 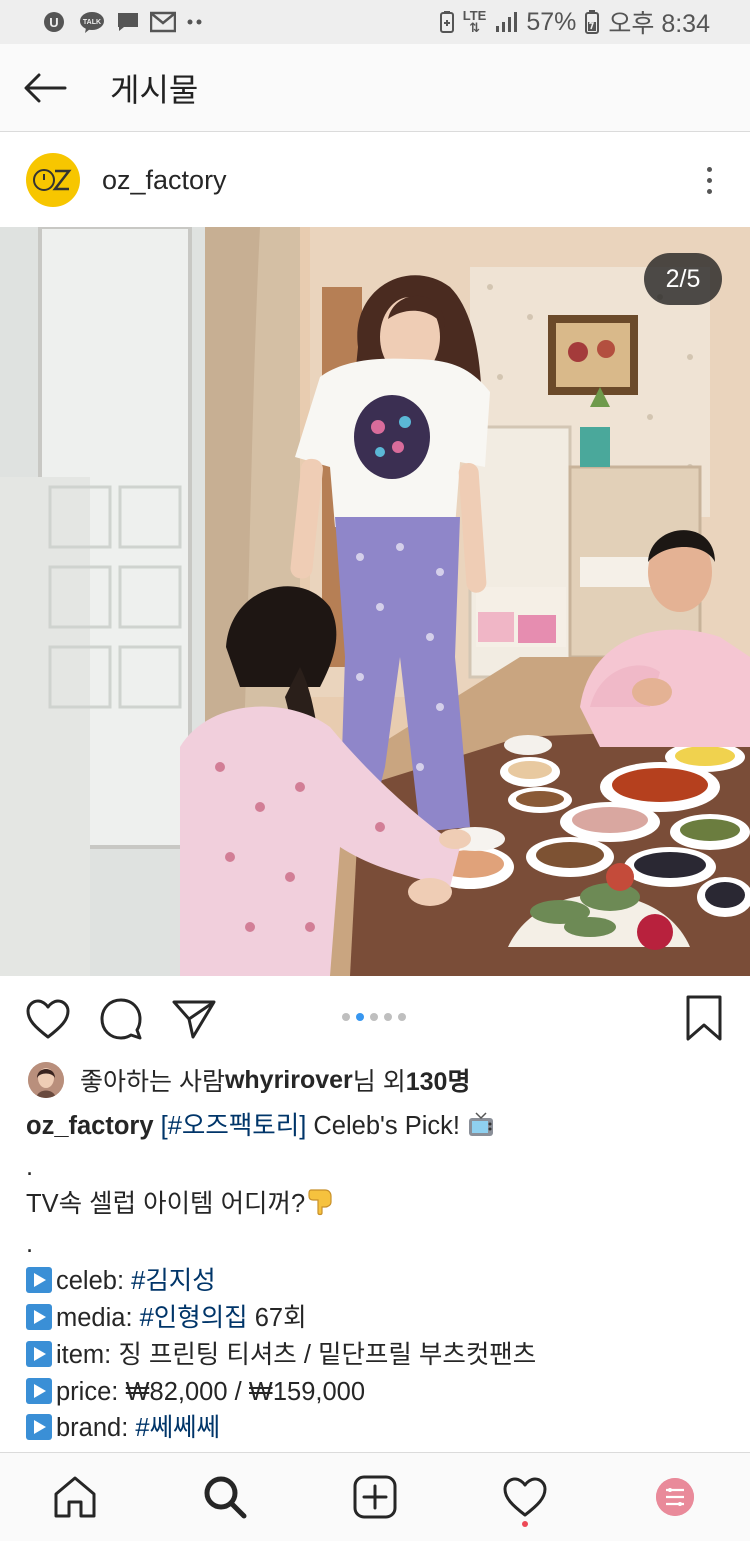 What do you see at coordinates (592, 22) in the screenshot?
I see `battery-icon` at bounding box center [592, 22].